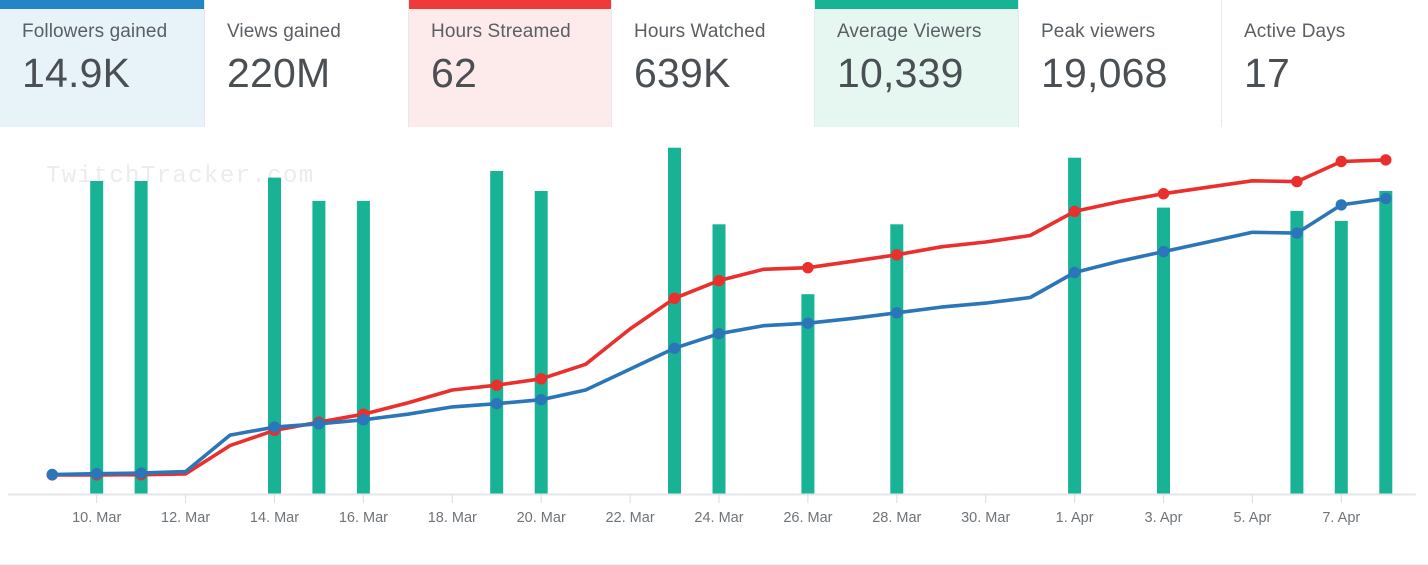 The image size is (1428, 565). What do you see at coordinates (985, 518) in the screenshot?
I see `x-axis-tick-label: 30. Mar` at bounding box center [985, 518].